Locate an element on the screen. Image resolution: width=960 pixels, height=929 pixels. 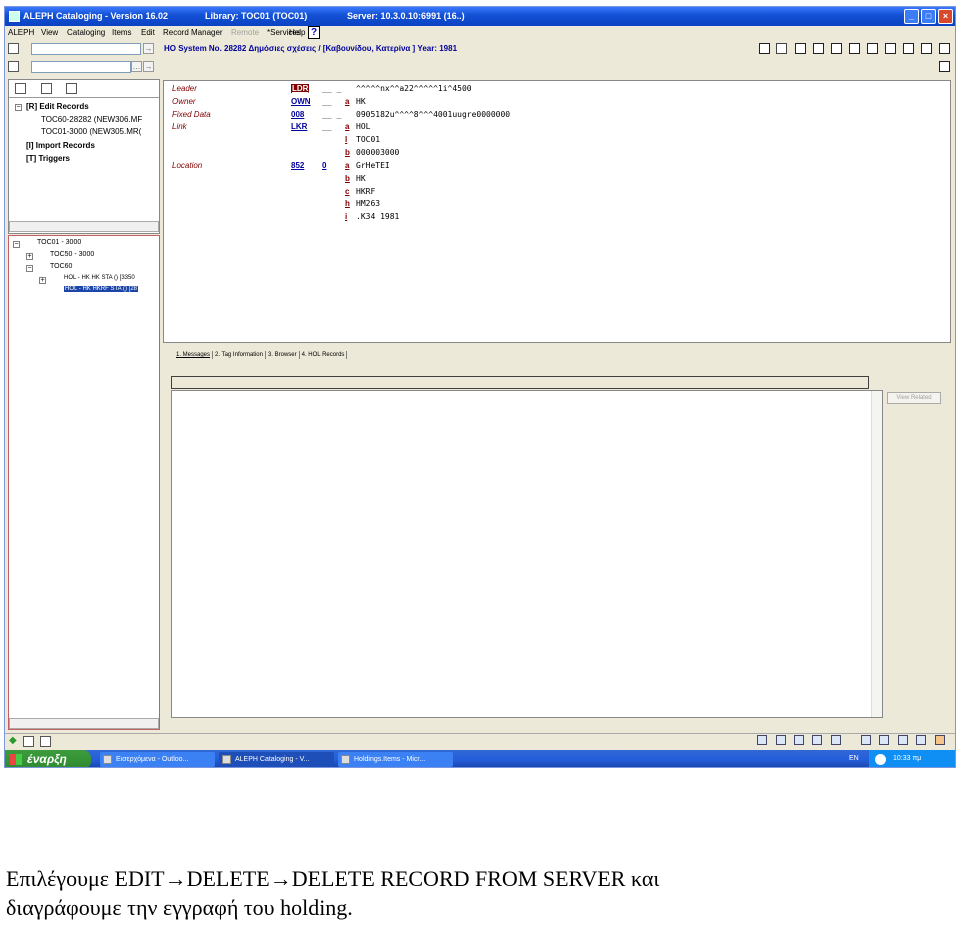
menu-view: View is located at coordinates (49, 32).